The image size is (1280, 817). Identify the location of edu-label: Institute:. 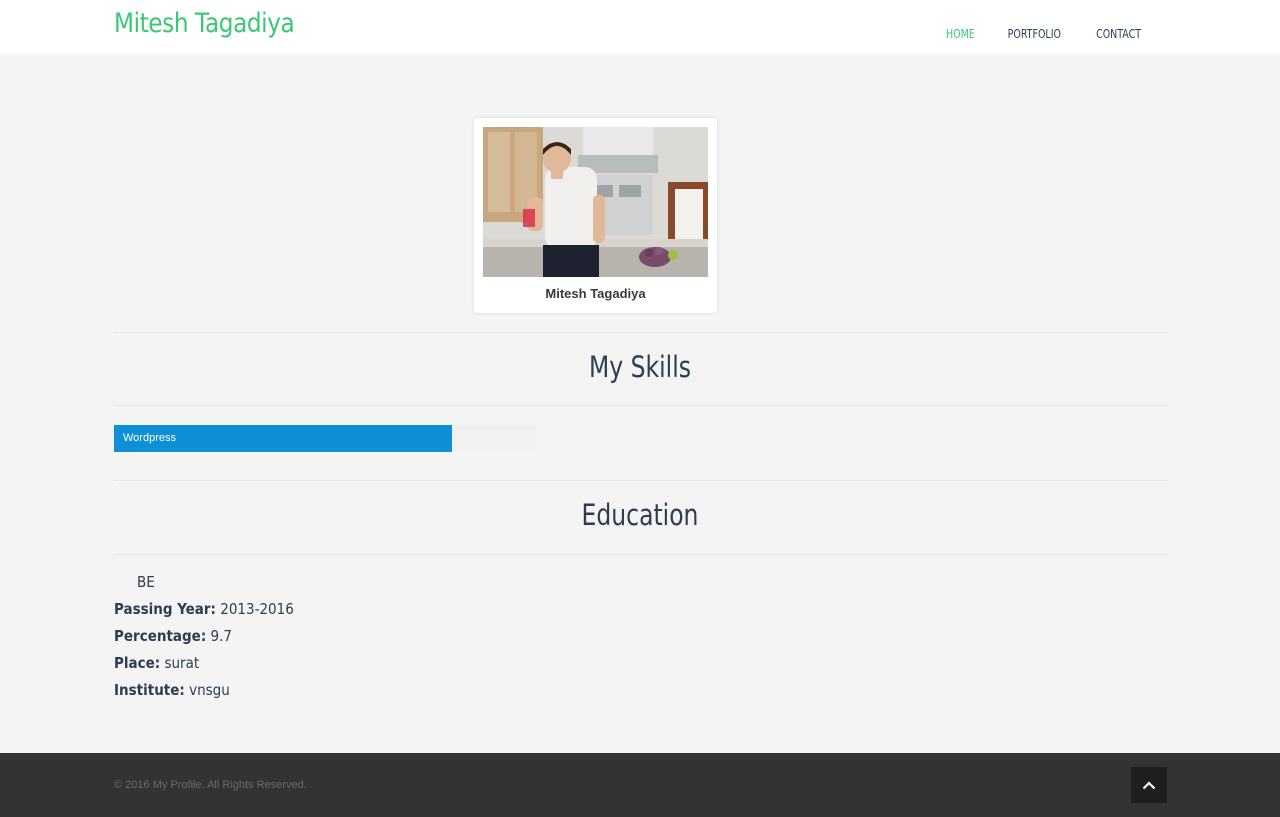
(149, 690).